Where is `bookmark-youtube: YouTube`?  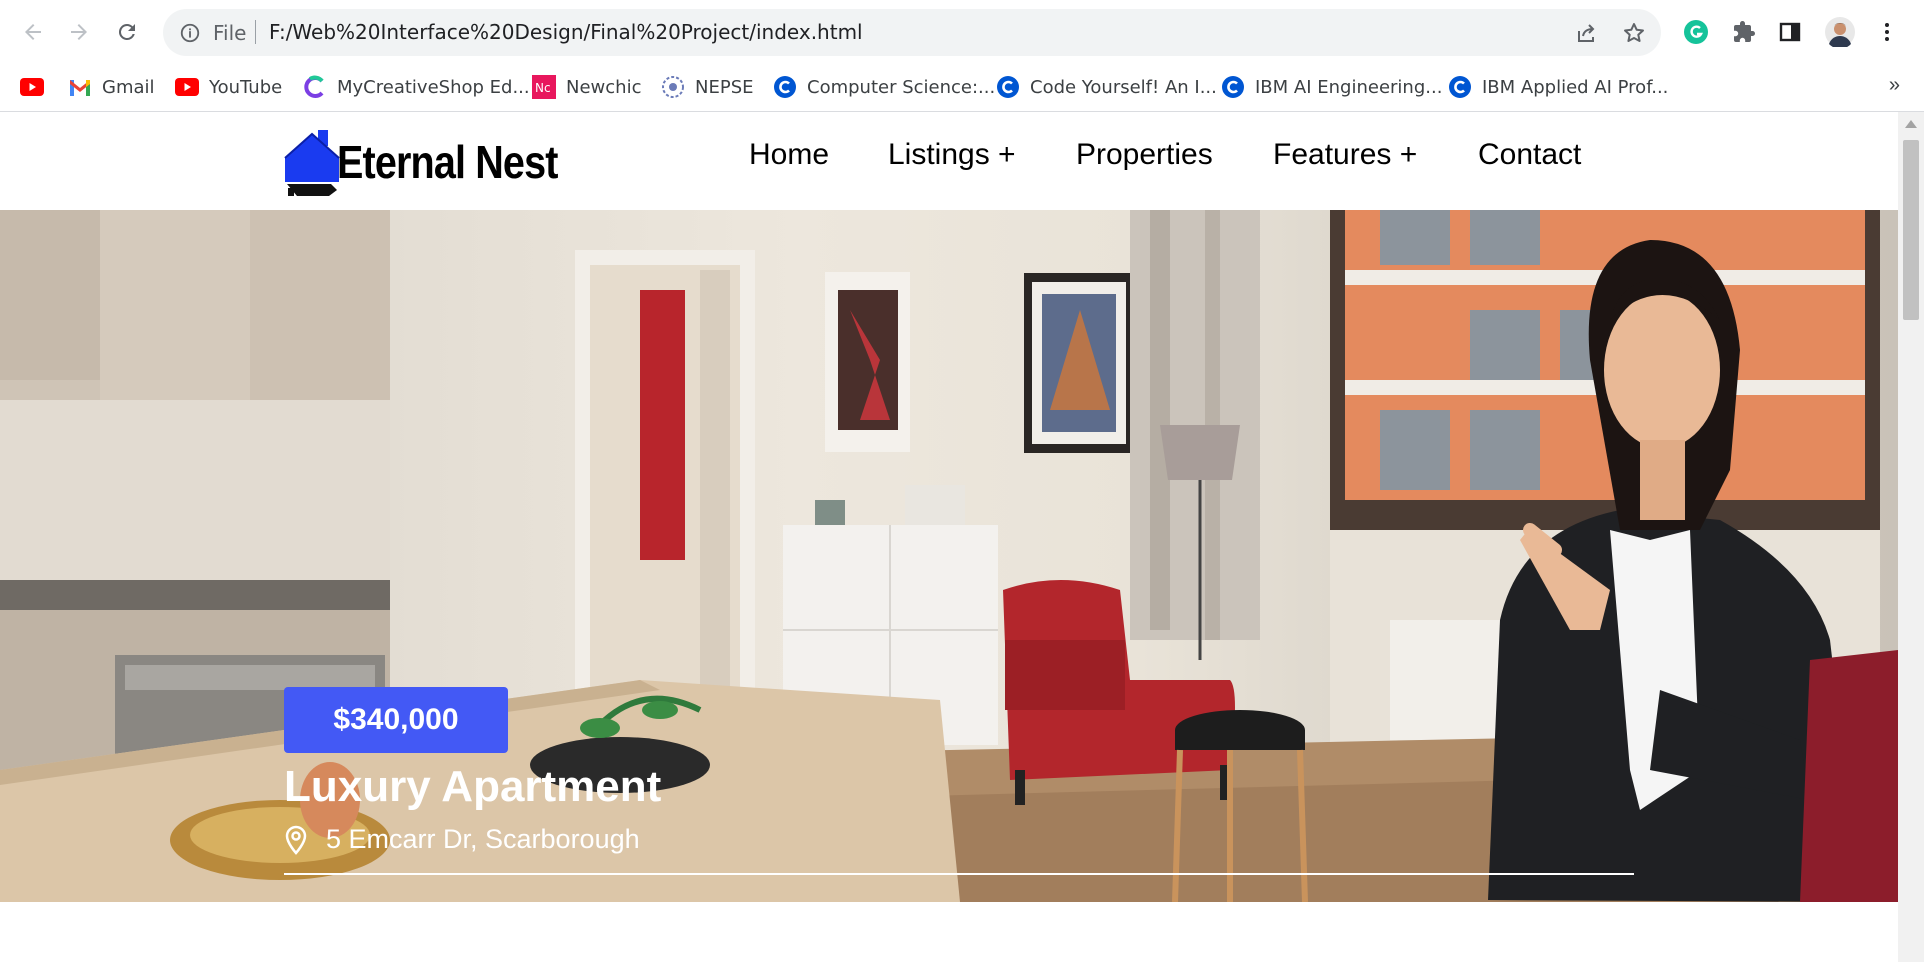 bookmark-youtube: YouTube is located at coordinates (228, 87).